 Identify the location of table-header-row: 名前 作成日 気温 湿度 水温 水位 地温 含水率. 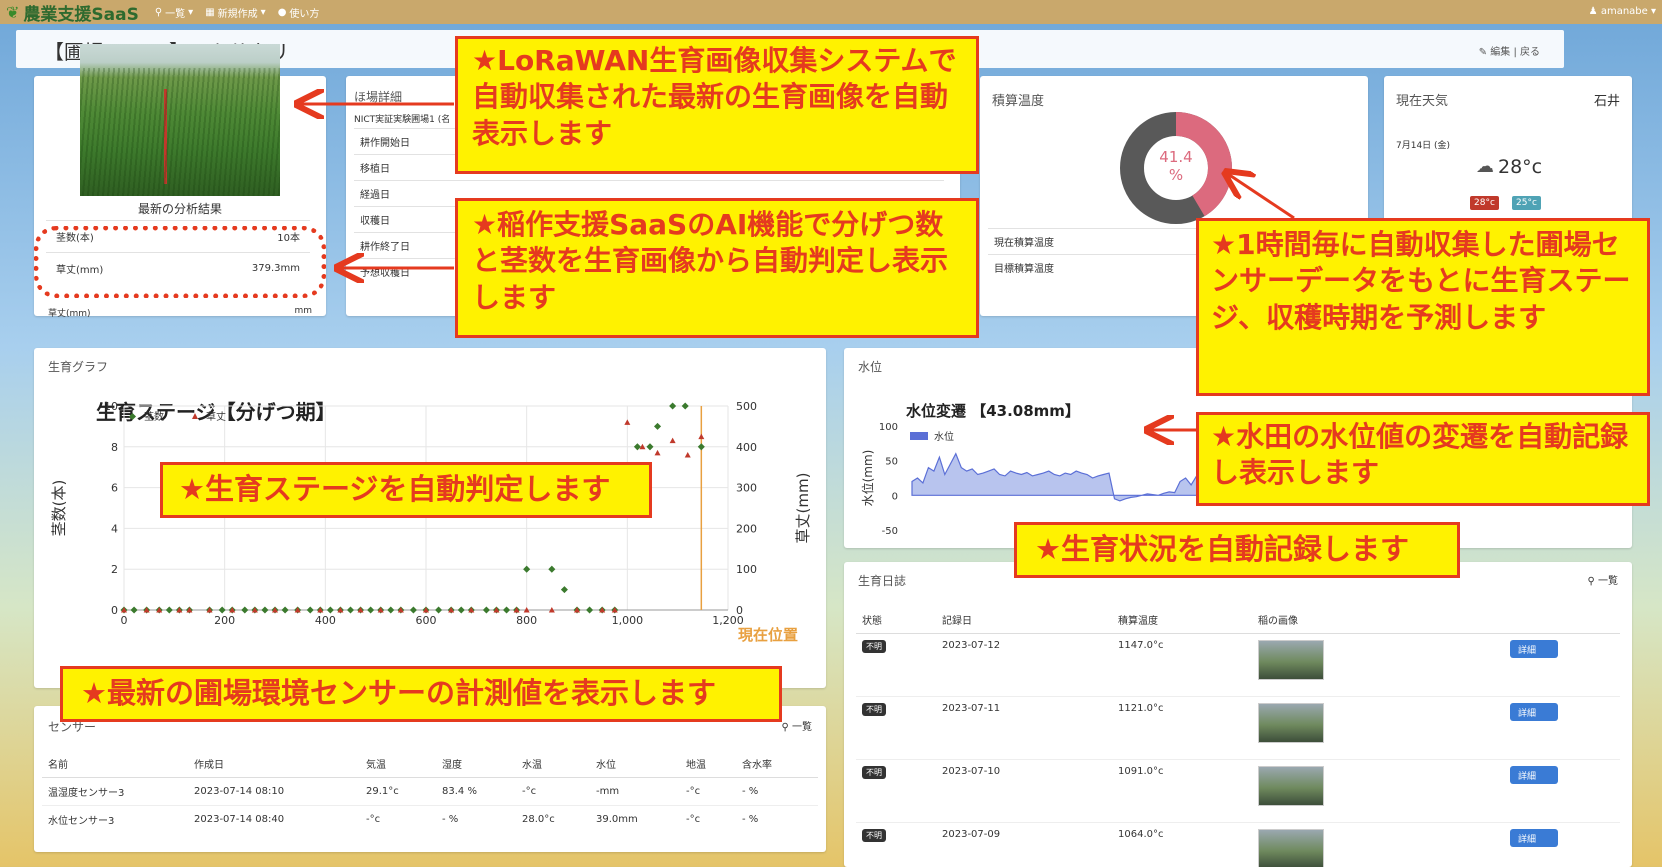
(430, 764).